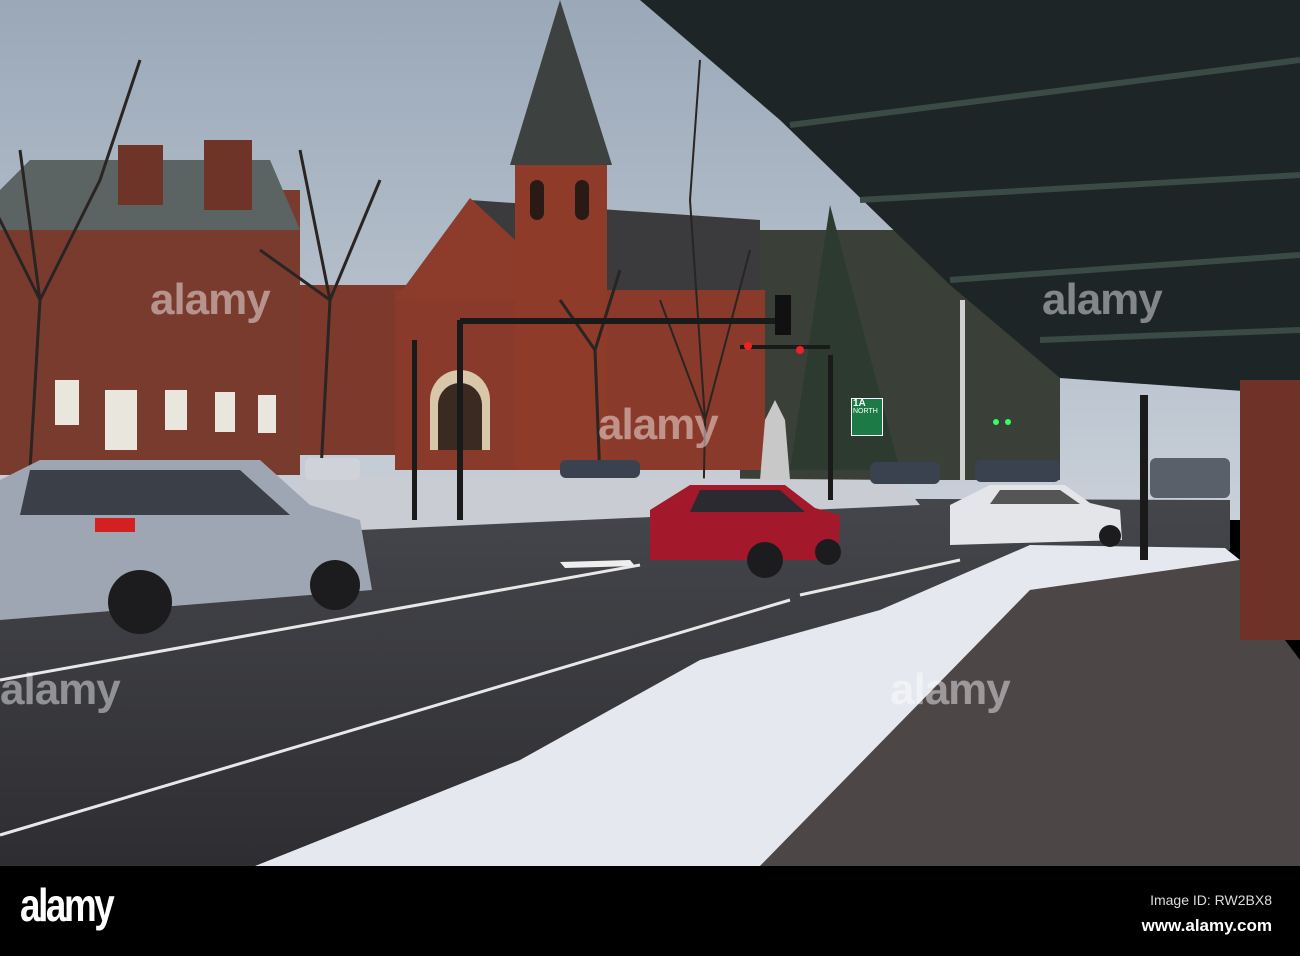 The width and height of the screenshot is (1300, 956). What do you see at coordinates (561, 317) in the screenshot?
I see `church-tower` at bounding box center [561, 317].